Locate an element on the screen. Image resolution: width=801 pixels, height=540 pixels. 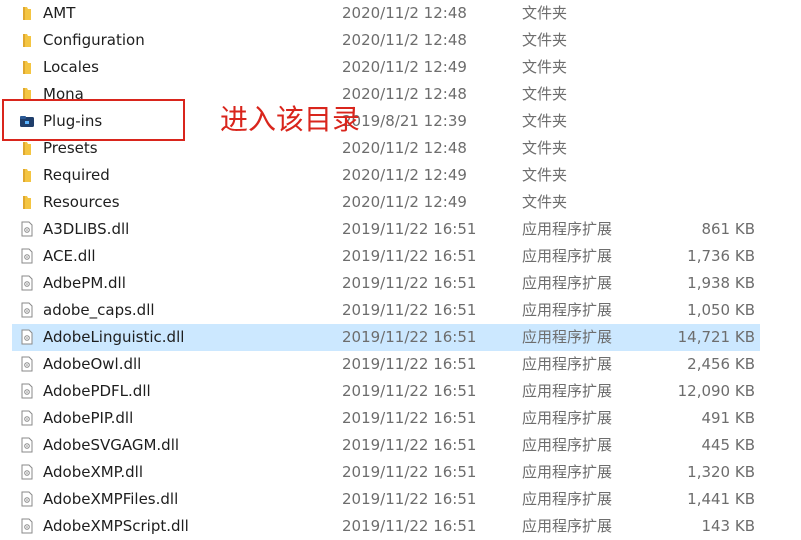
file-row: Configuration 2020/11/2 12:48 文件夹 is located at coordinates (386, 40).